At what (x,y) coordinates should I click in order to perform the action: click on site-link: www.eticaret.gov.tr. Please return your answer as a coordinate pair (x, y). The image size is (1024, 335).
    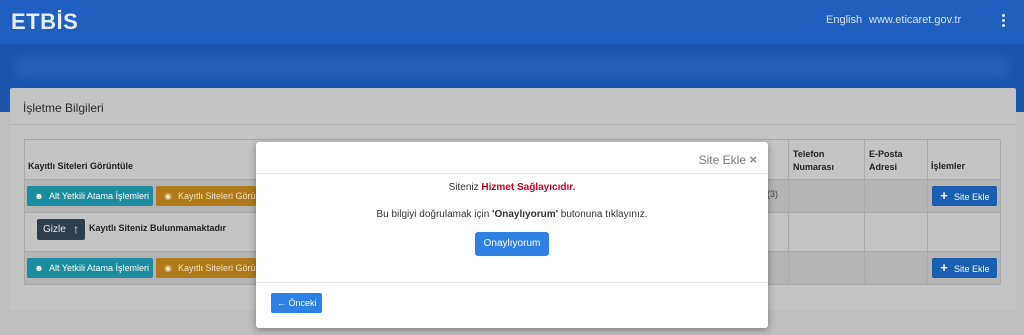
    Looking at the image, I should click on (915, 20).